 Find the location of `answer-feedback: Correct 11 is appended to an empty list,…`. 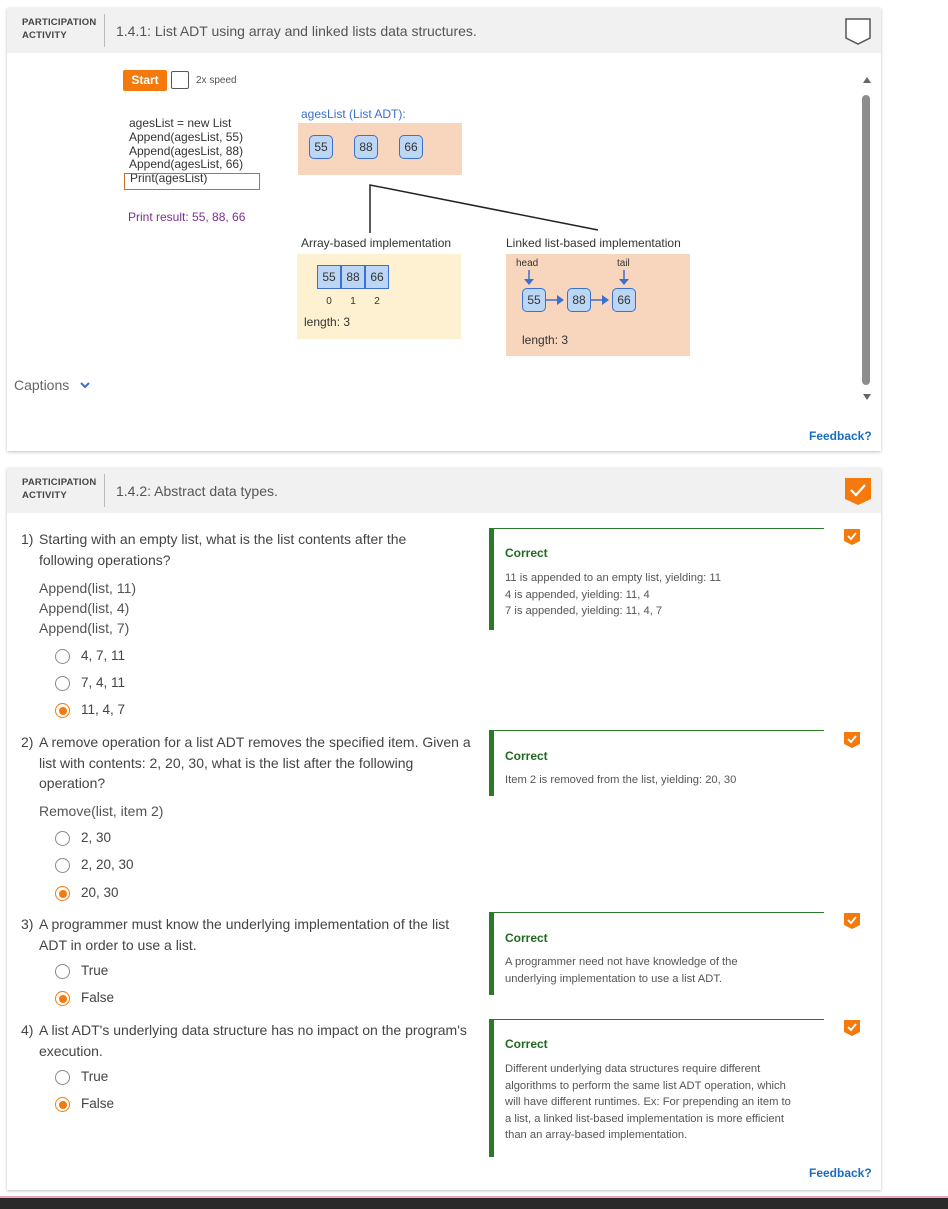

answer-feedback: Correct 11 is appended to an empty list,… is located at coordinates (656, 579).